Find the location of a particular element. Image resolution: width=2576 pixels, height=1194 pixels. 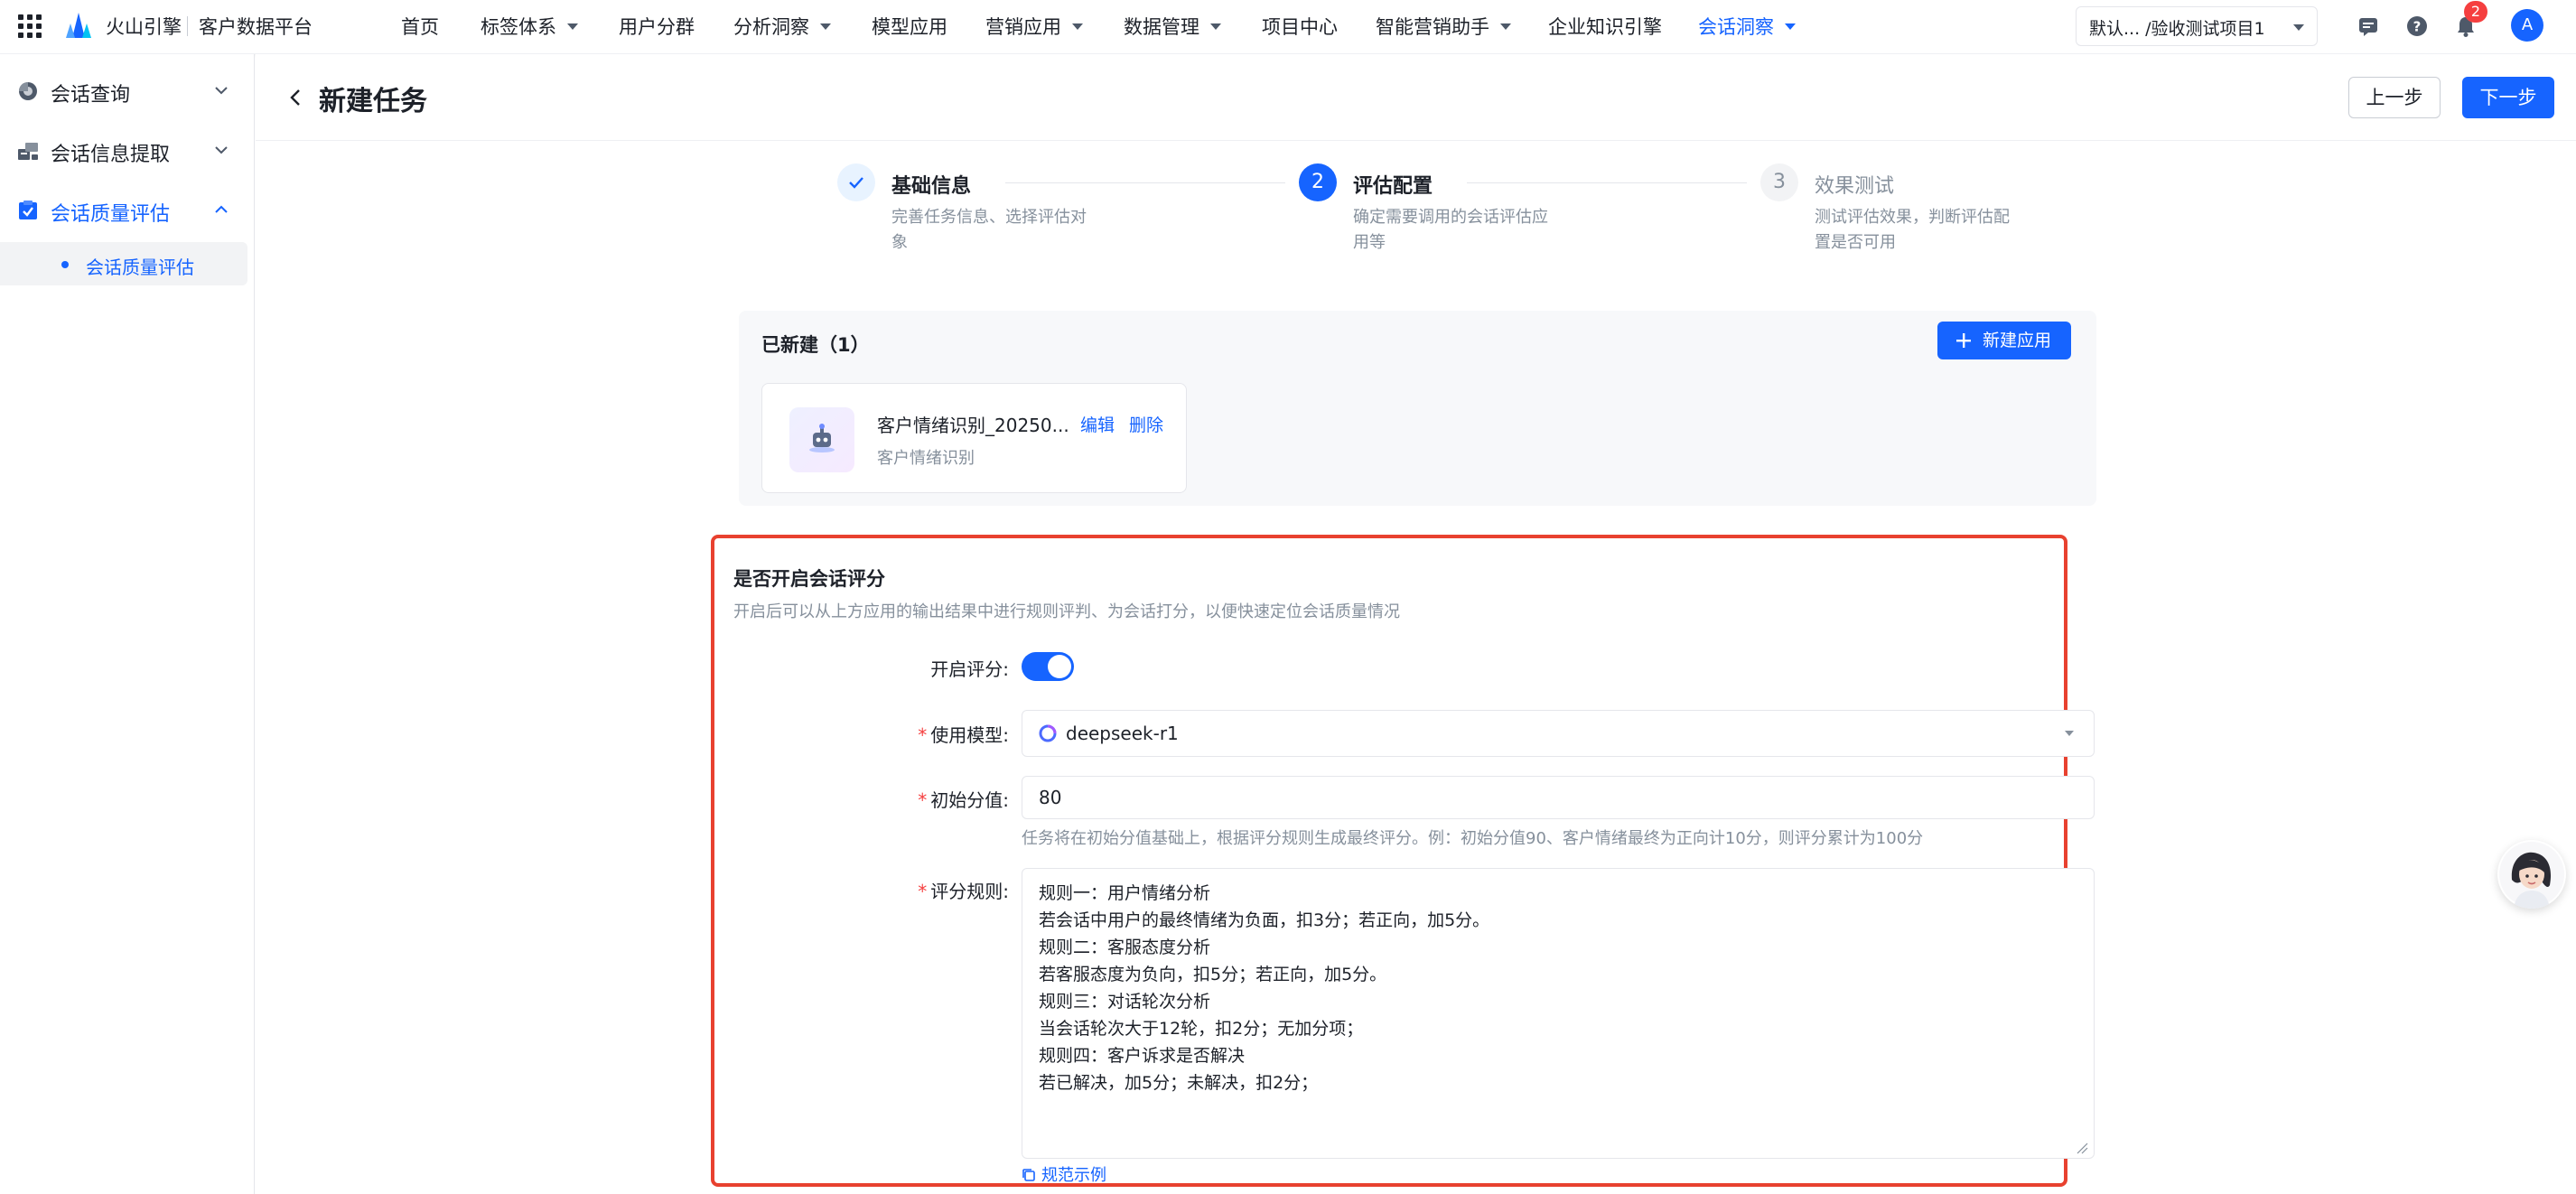

step-title: 评估配置 is located at coordinates (1393, 186).